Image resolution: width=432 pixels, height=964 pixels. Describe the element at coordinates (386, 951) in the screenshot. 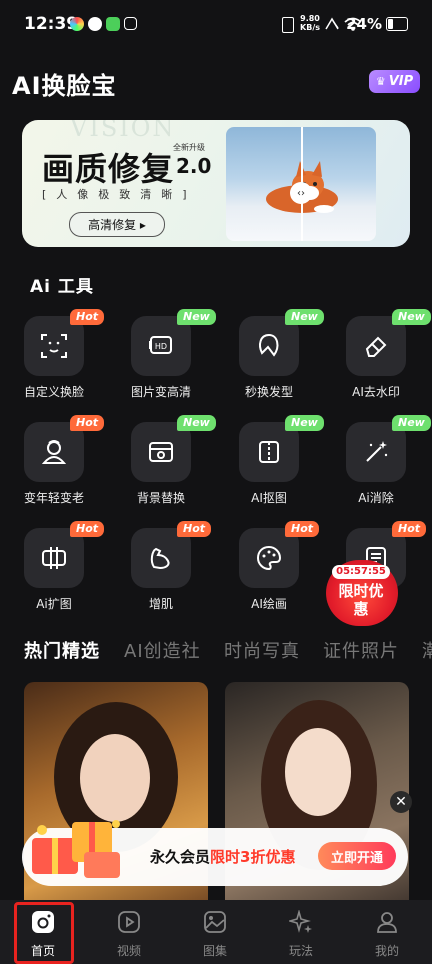

I see `nav-label: 我的` at that location.